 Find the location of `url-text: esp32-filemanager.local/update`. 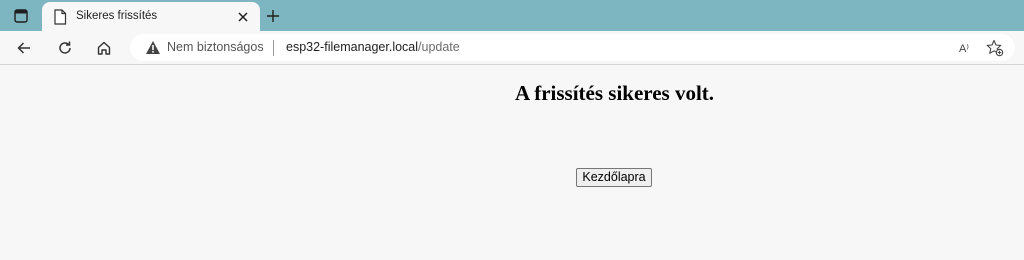

url-text: esp32-filemanager.local/update is located at coordinates (373, 47).